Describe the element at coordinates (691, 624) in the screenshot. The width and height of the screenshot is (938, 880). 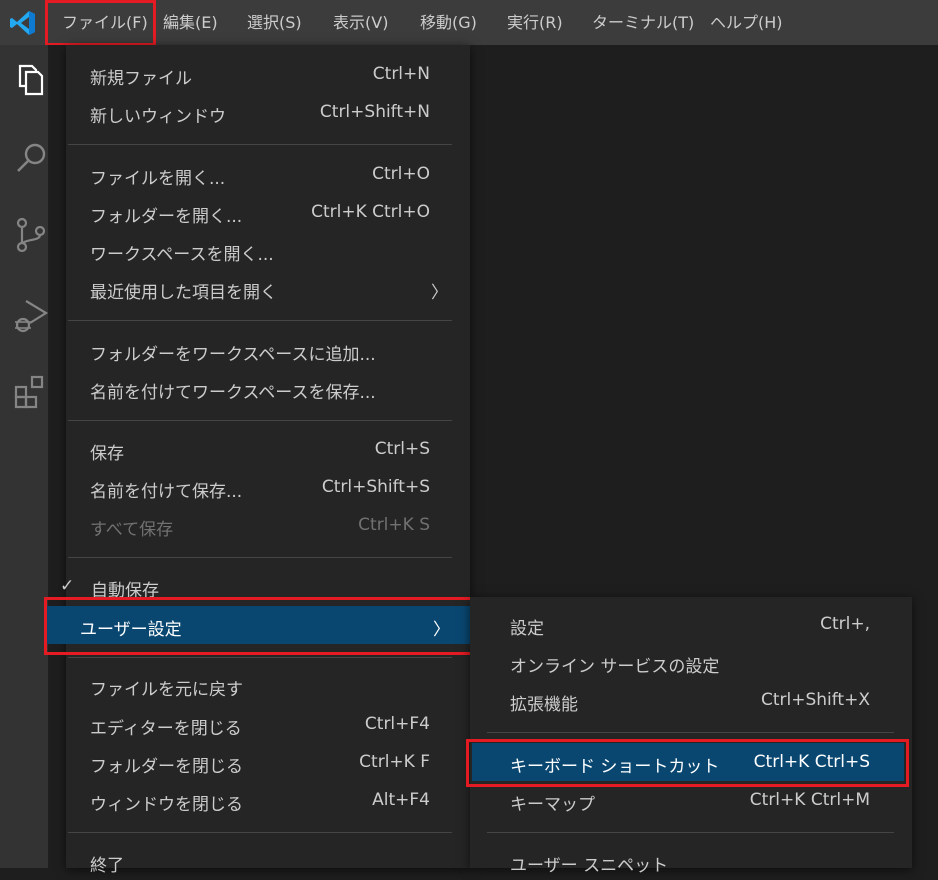
I see `menu-item-settings: 設定 Ctrl+,` at that location.